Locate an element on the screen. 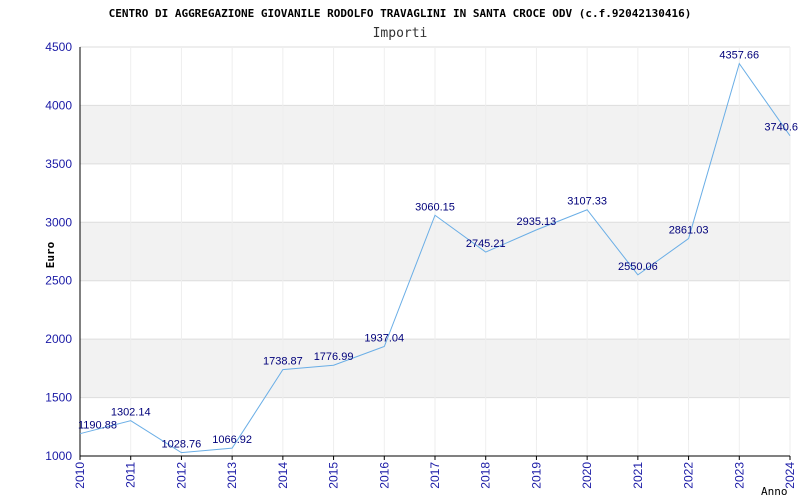 This screenshot has height=500, width=800. y-tick-label: 1500 is located at coordinates (58, 398).